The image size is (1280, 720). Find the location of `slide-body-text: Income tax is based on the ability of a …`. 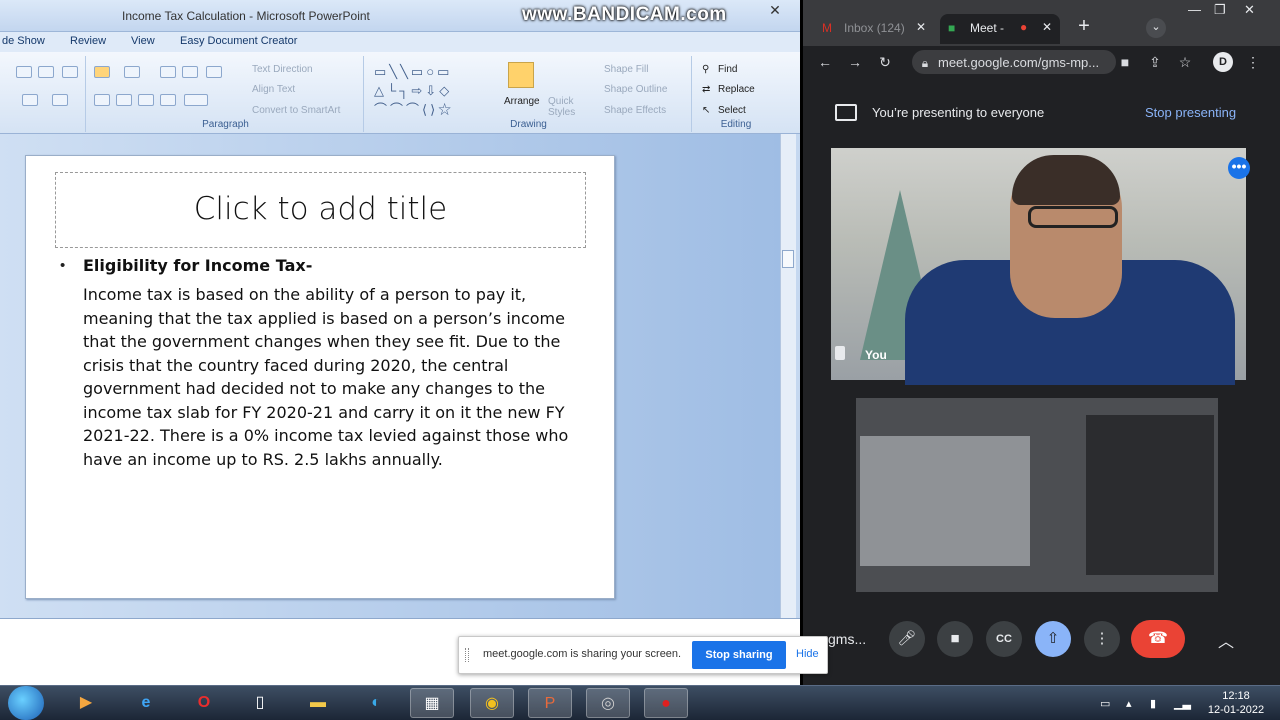

slide-body-text: Income tax is based on the ability of a … is located at coordinates (328, 377).